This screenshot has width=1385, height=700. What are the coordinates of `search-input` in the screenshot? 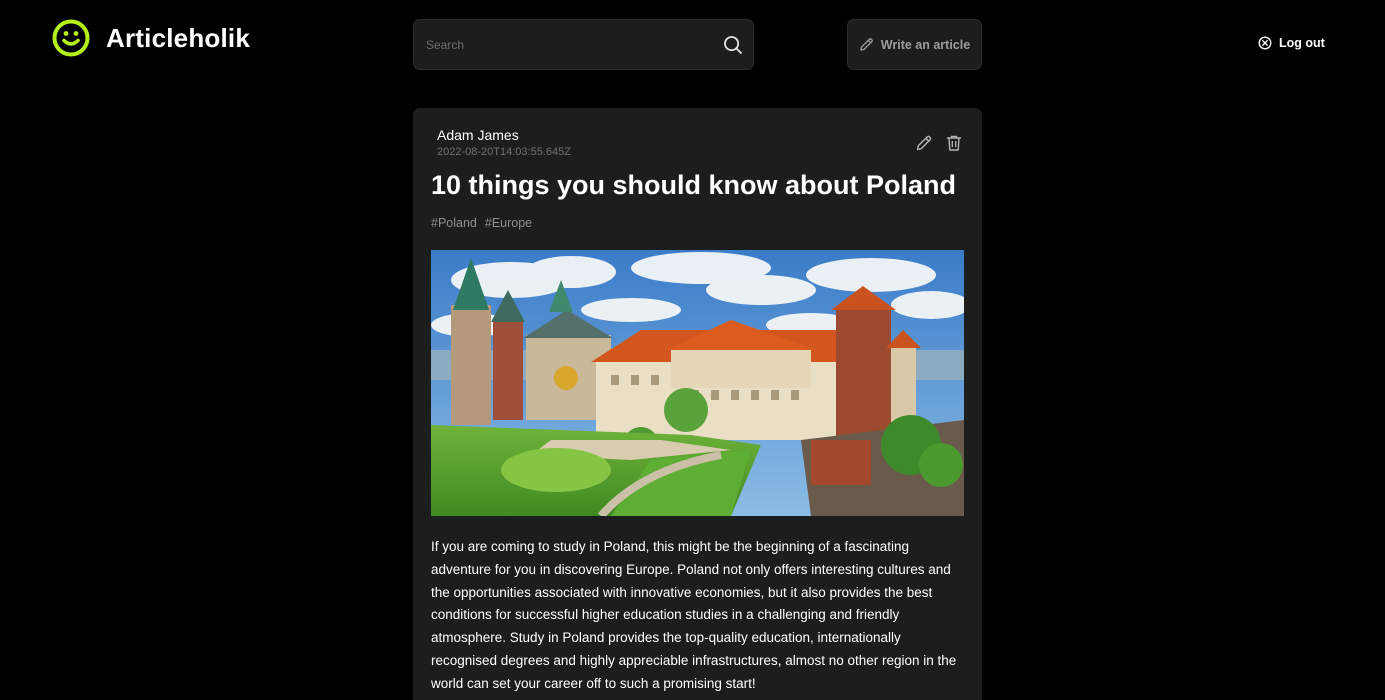 It's located at (564, 44).